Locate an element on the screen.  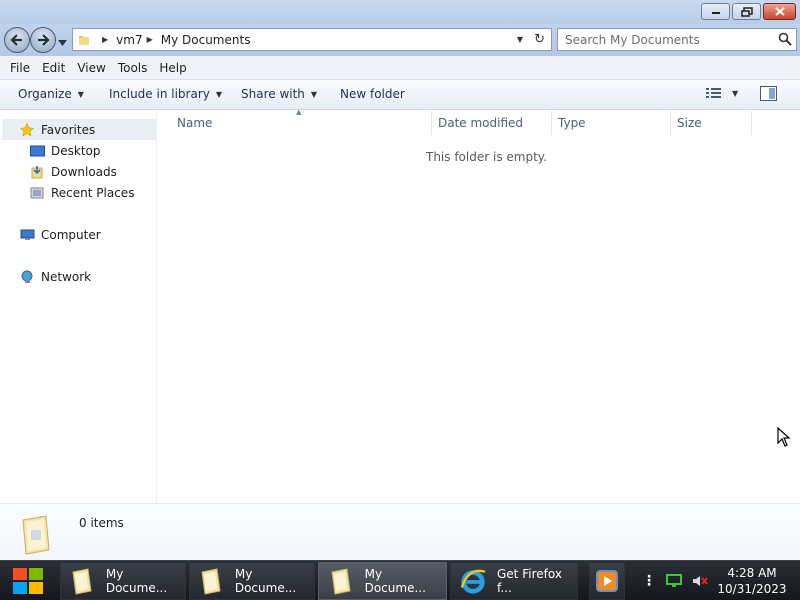
back-button is located at coordinates (17, 40).